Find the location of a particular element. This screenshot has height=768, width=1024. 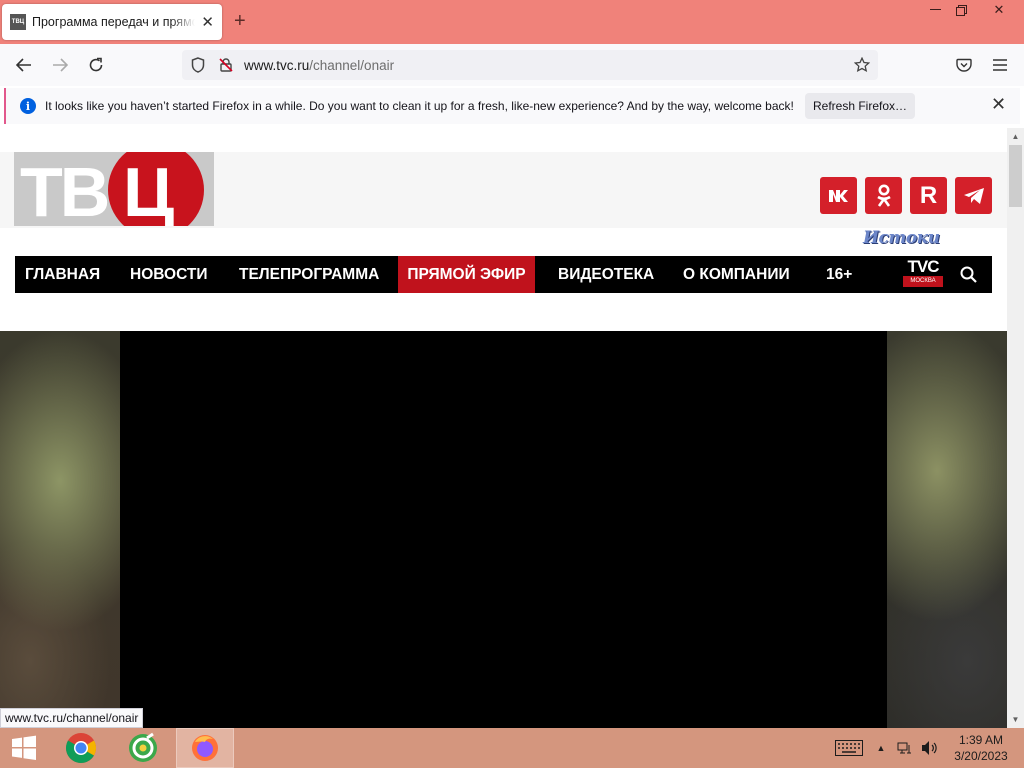

url-path: /channel/onair is located at coordinates (352, 65).